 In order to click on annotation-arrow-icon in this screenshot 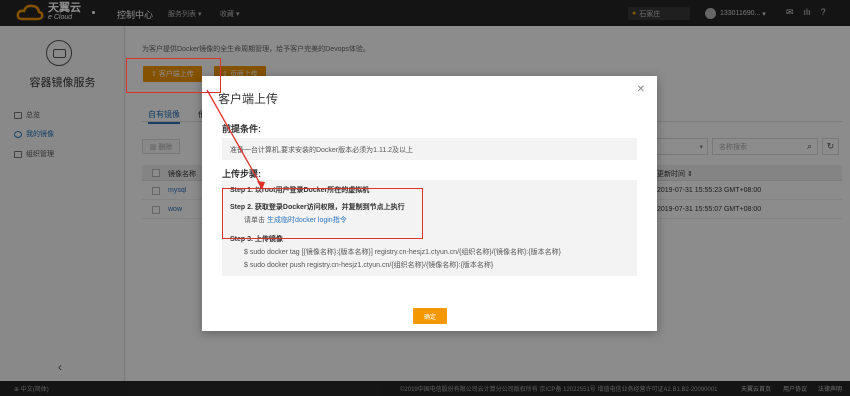, I will do `click(235, 139)`.